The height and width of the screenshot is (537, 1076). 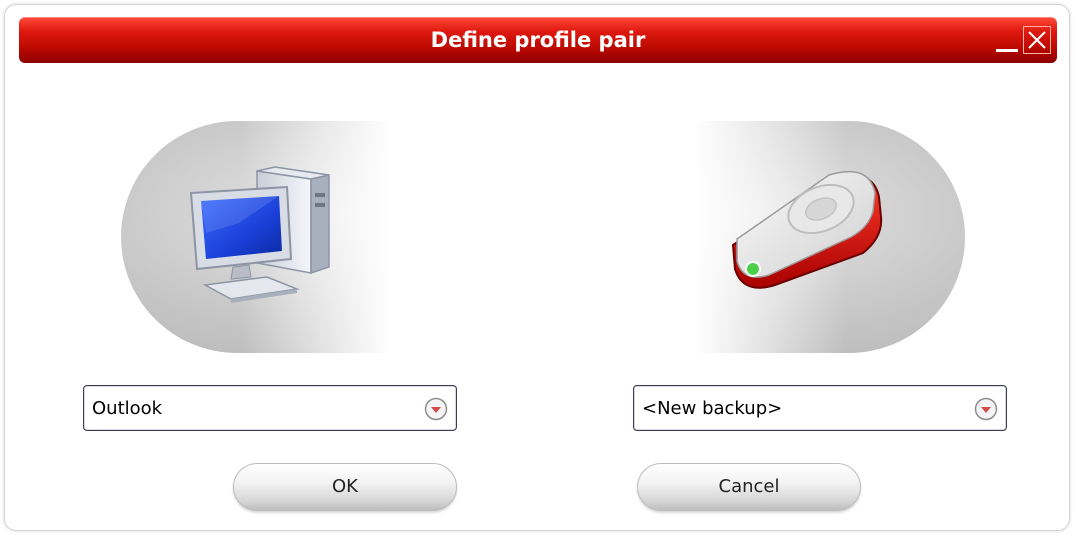 What do you see at coordinates (712, 408) in the screenshot?
I see `target-profile-value: <New backup>` at bounding box center [712, 408].